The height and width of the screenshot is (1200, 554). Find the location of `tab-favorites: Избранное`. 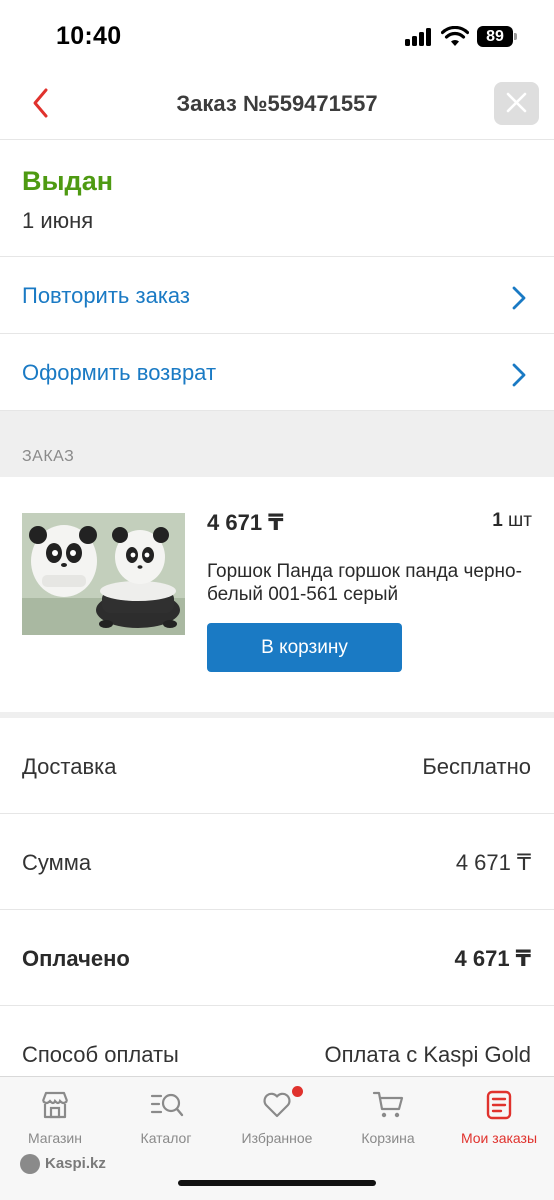

tab-favorites: Избранное is located at coordinates (277, 1117).